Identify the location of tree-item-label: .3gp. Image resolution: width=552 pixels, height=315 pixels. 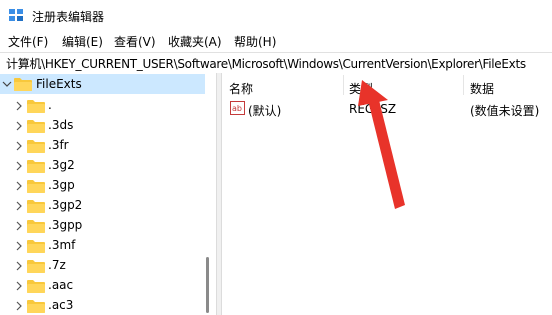
(61, 185).